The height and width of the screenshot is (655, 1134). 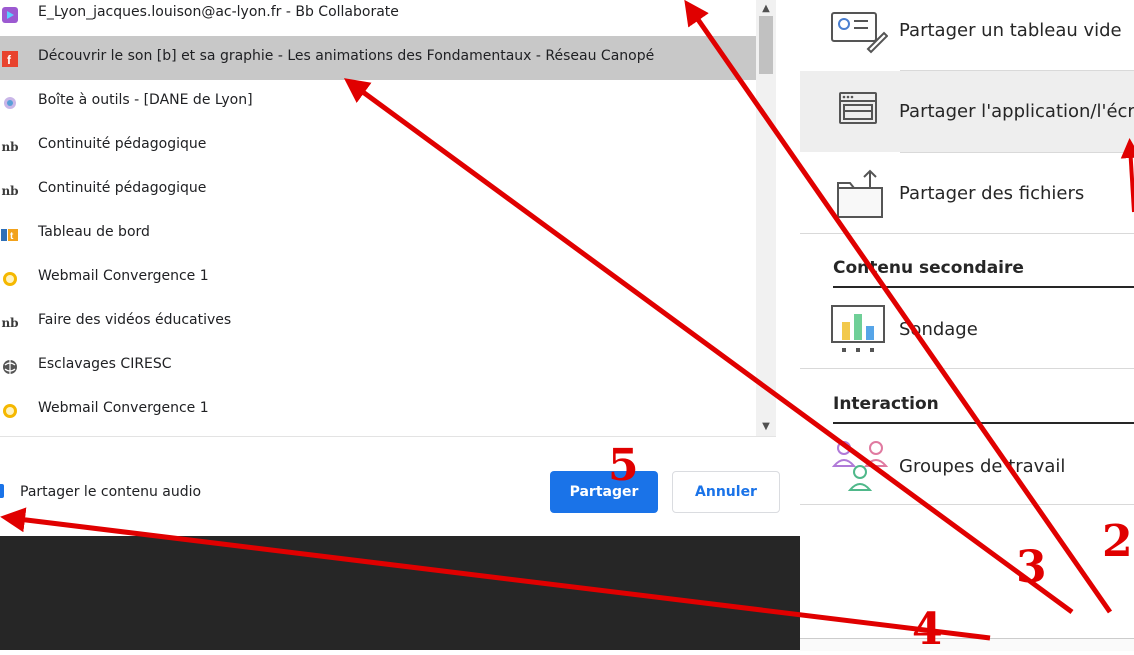 What do you see at coordinates (860, 468) in the screenshot?
I see `breakout-groups-icon` at bounding box center [860, 468].